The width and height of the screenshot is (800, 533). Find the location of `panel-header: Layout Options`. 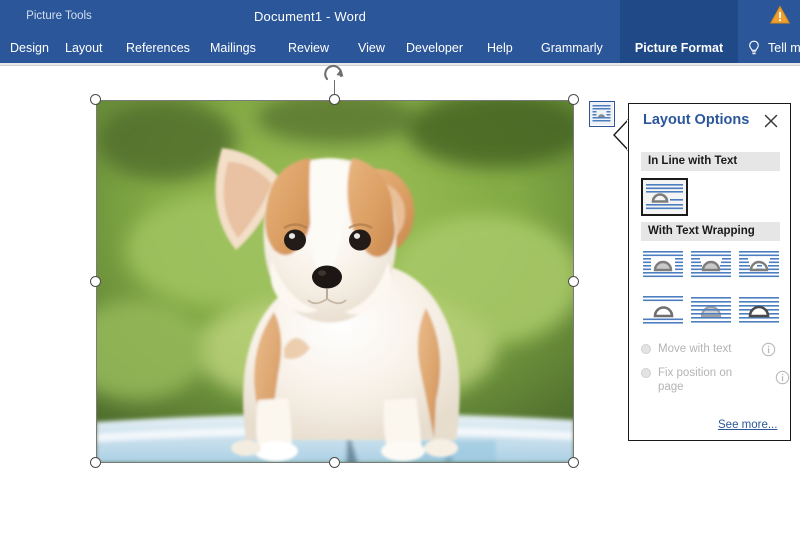

panel-header: Layout Options is located at coordinates (710, 122).